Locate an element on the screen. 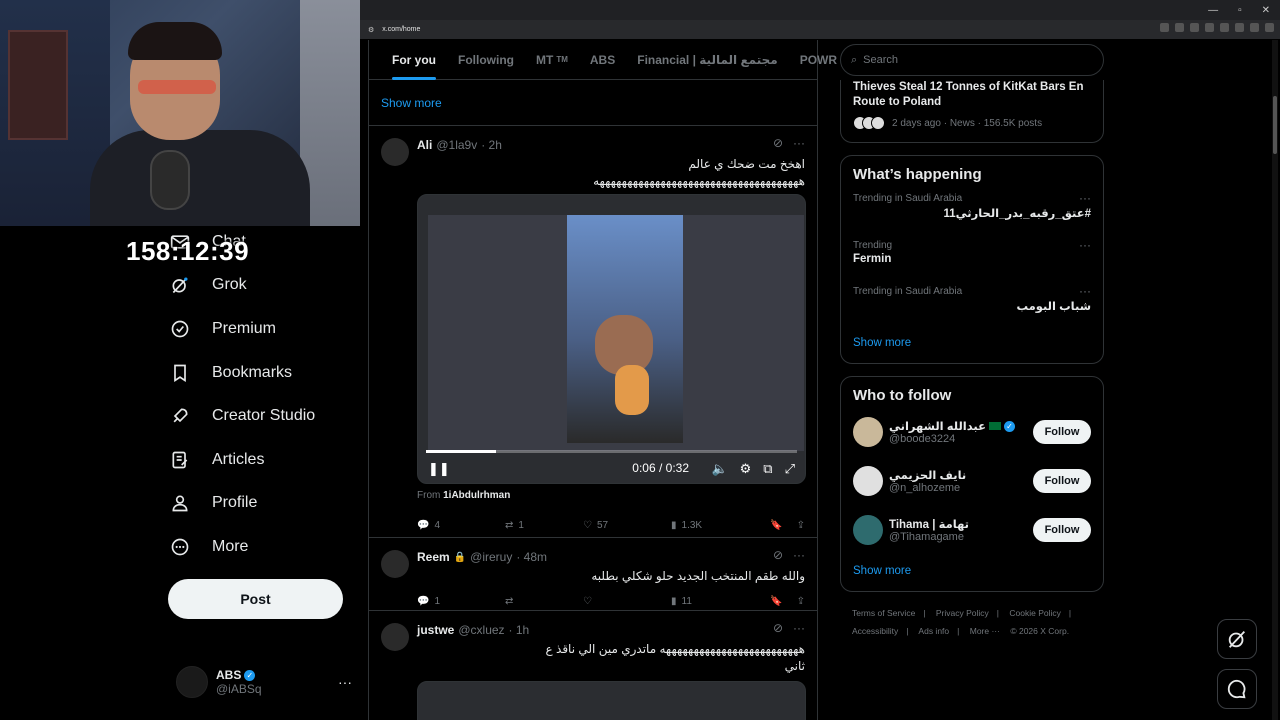 The width and height of the screenshot is (1280, 720). tab-following: Following is located at coordinates (486, 60).